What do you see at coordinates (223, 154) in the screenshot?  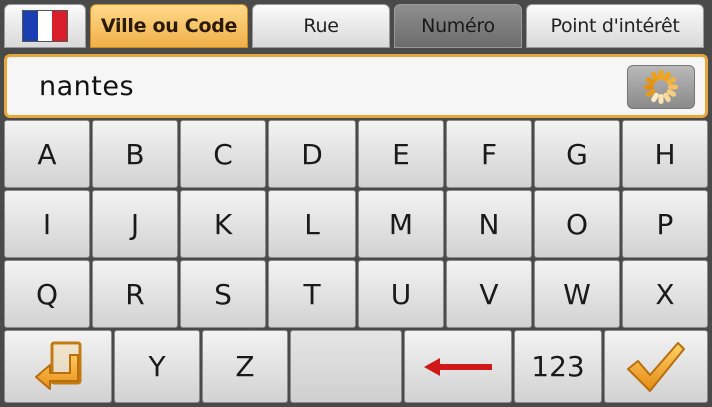 I see `key-c: C` at bounding box center [223, 154].